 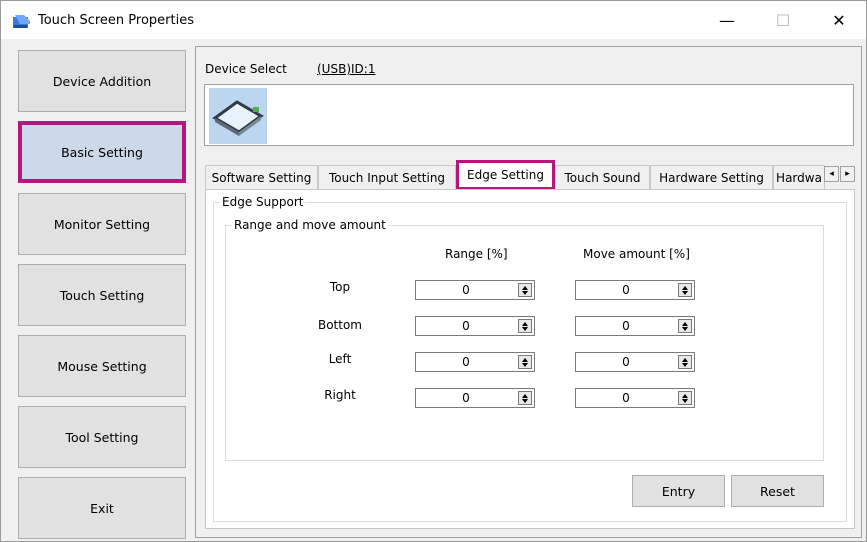 I want to click on right-move-value: 0, so click(x=626, y=398).